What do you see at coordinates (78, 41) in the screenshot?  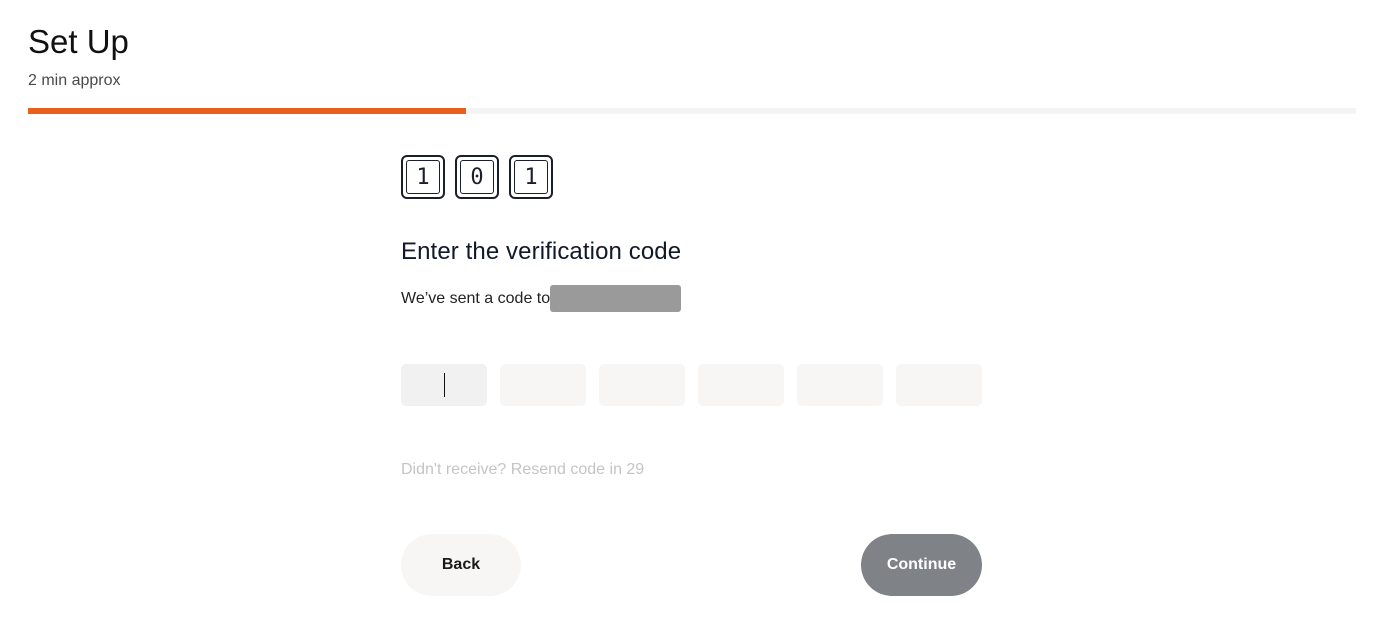 I see `page-title: Set Up` at bounding box center [78, 41].